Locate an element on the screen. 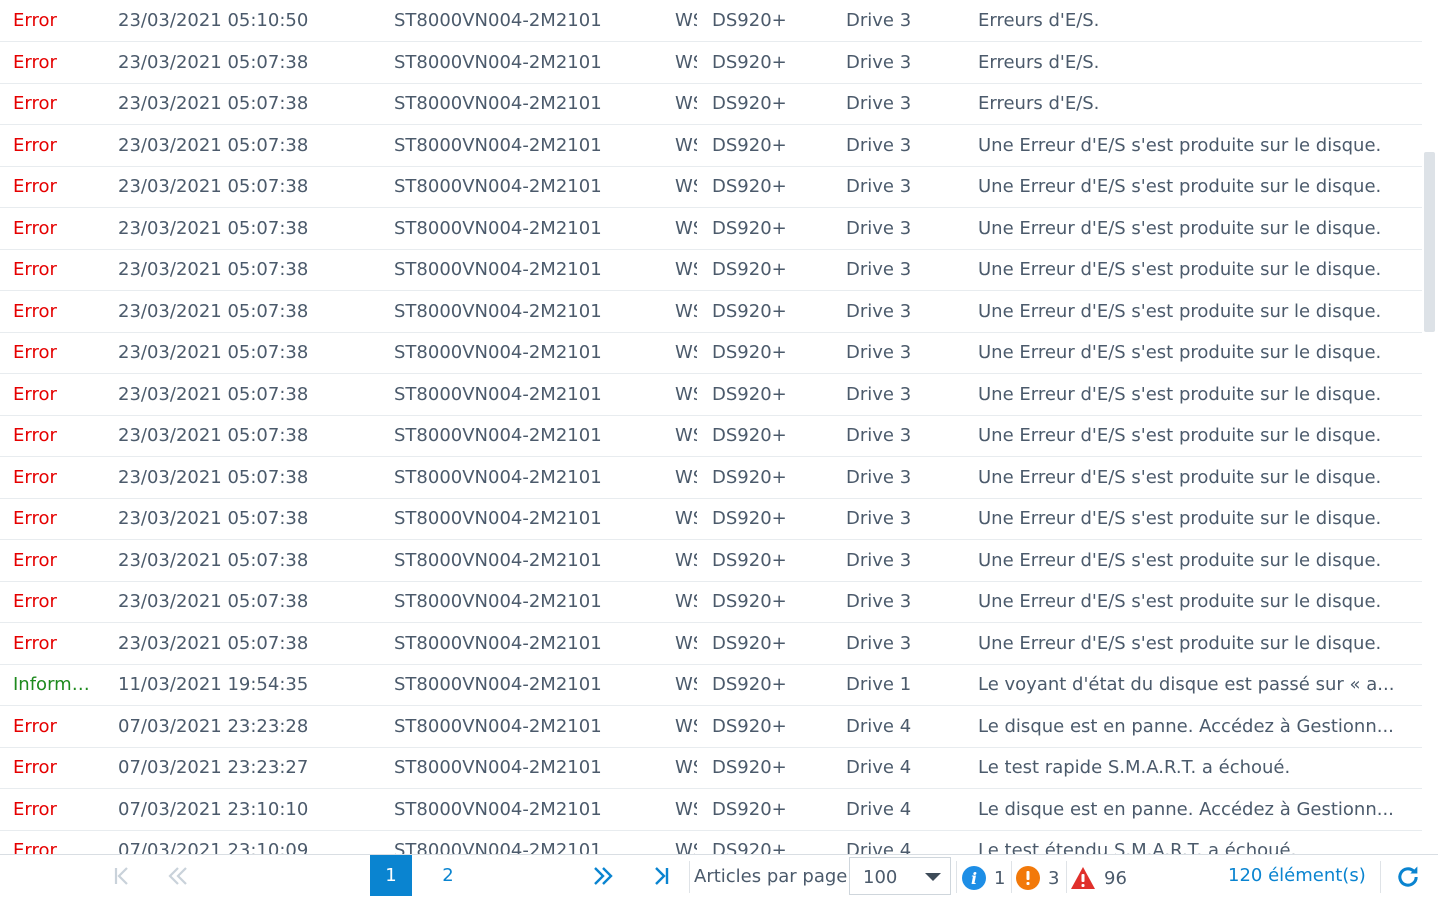  info-count-badge: i 1 is located at coordinates (983, 878).